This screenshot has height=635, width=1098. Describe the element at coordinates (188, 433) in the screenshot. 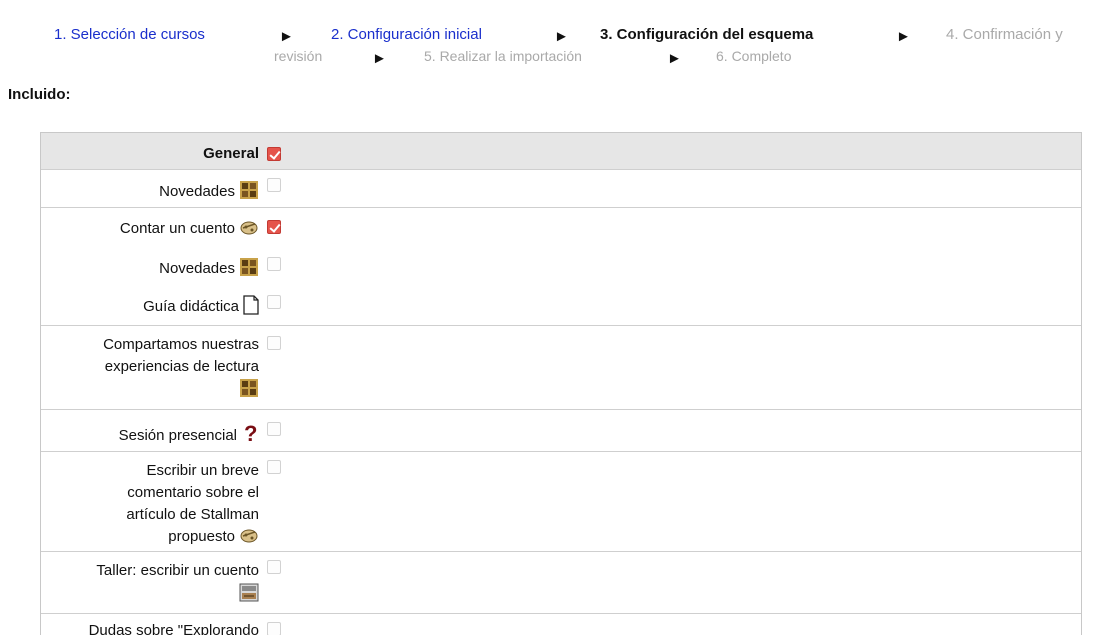

I see `activity-label: Sesión presencial?` at that location.